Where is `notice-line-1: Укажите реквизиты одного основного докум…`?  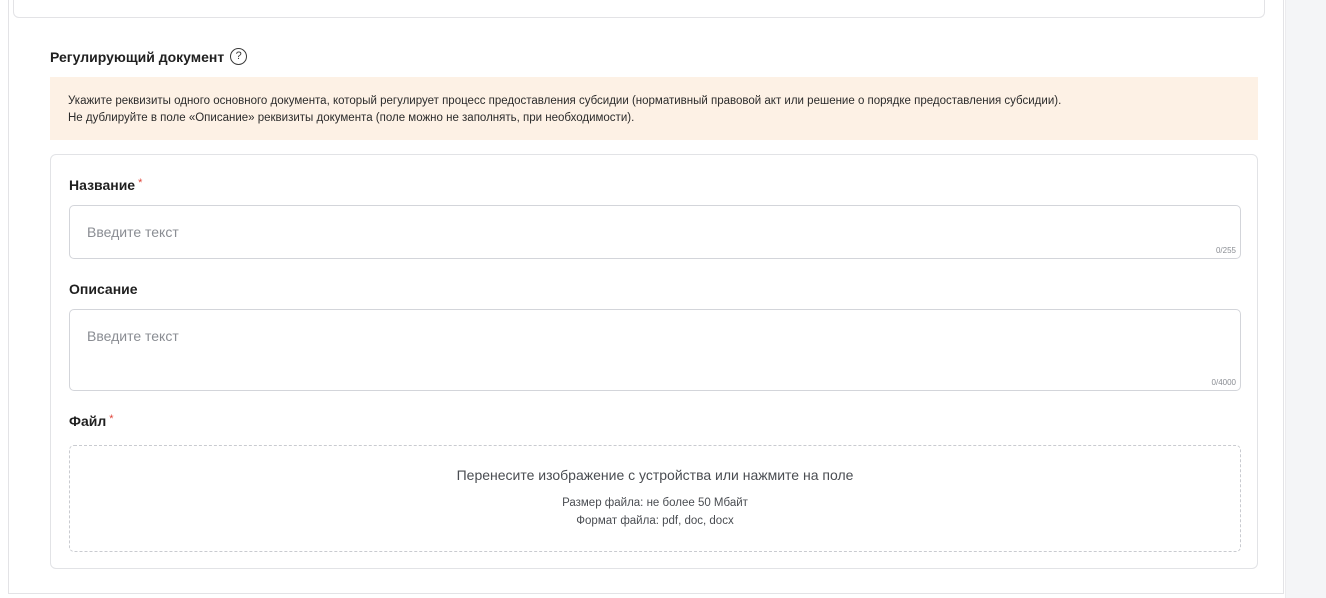
notice-line-1: Укажите реквизиты одного основного докум… is located at coordinates (565, 101).